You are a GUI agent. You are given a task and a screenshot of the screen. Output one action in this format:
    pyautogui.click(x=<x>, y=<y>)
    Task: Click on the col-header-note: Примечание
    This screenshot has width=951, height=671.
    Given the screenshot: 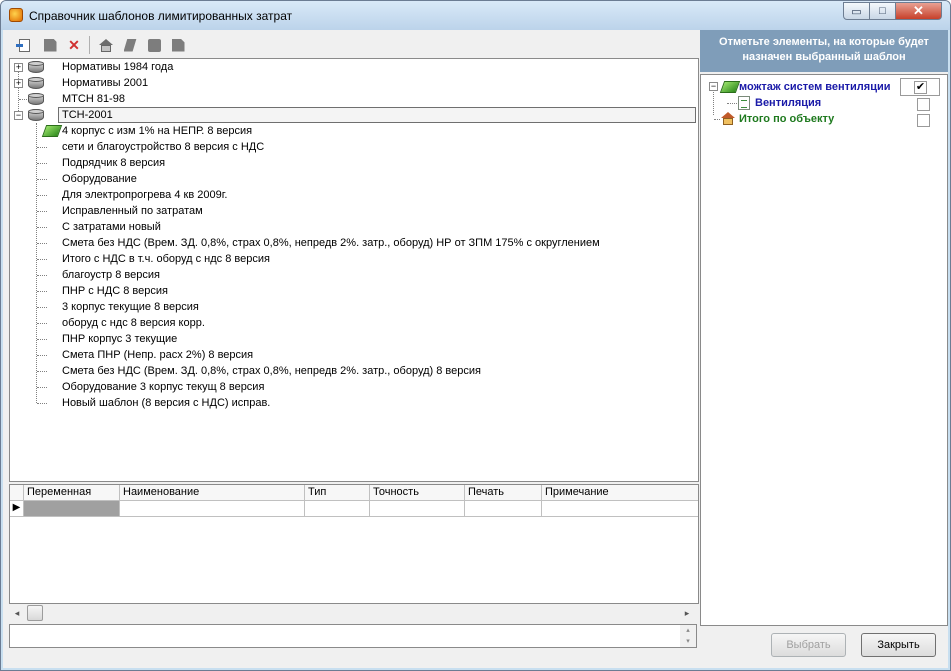 What is the action you would take?
    pyautogui.click(x=620, y=493)
    